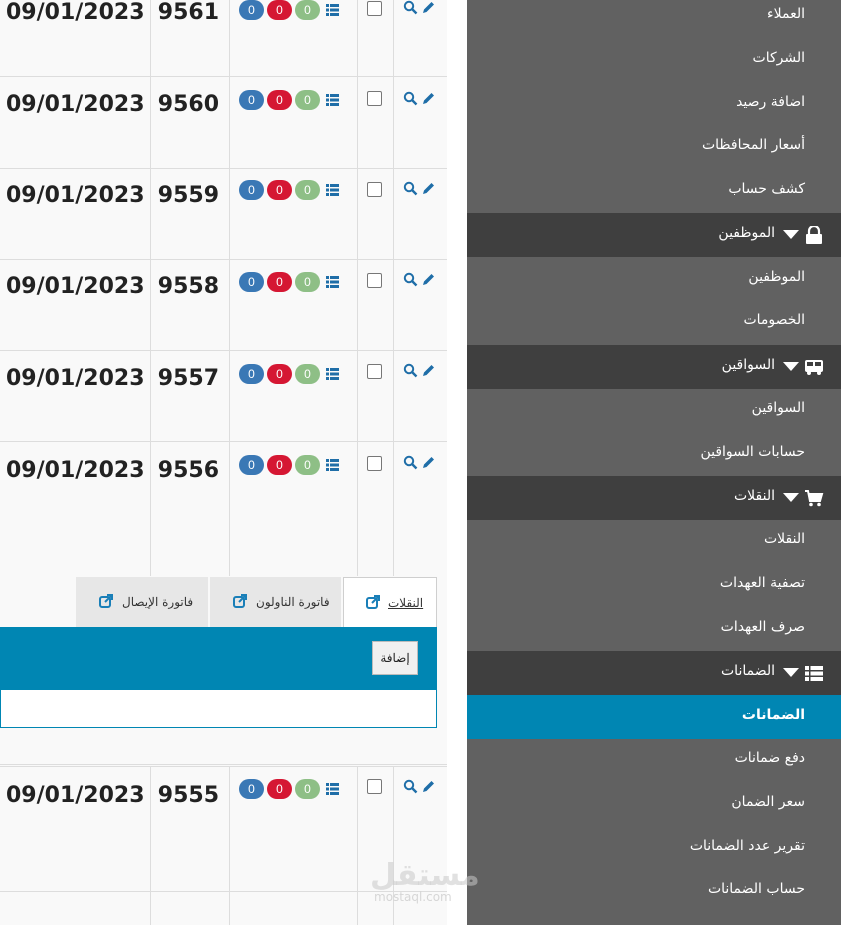 The width and height of the screenshot is (841, 925). I want to click on tab-receipt-invoice: فاتورة الإيصال, so click(142, 602).